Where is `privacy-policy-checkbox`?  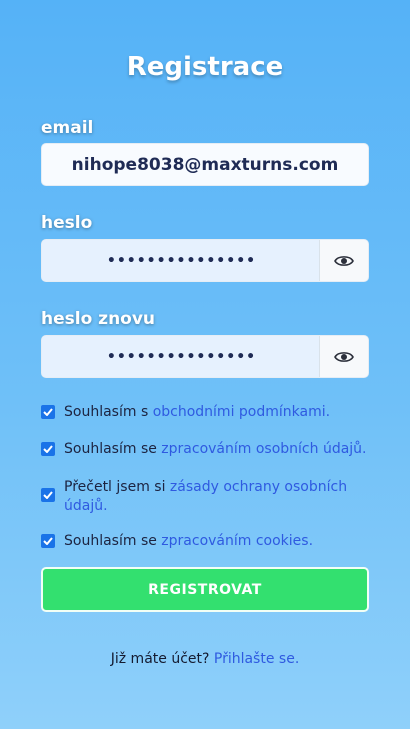
privacy-policy-checkbox is located at coordinates (48, 495).